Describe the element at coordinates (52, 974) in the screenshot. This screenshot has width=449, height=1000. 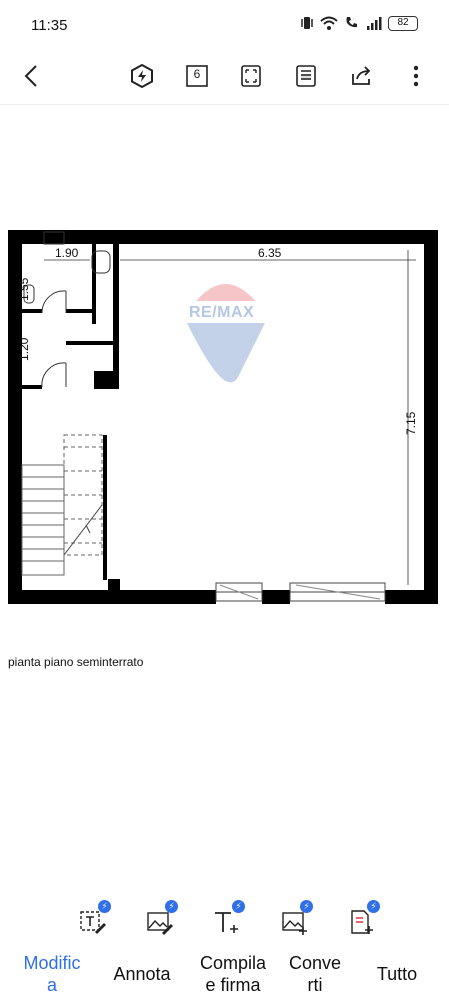
I see `tab-modifica: Modific a` at that location.